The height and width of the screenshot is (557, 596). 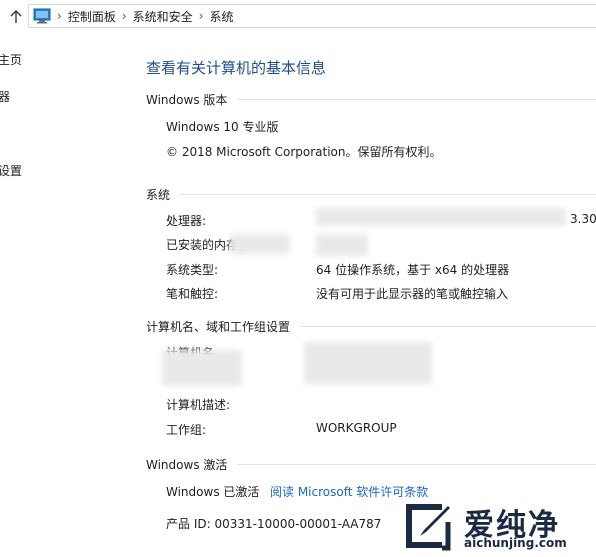 What do you see at coordinates (304, 152) in the screenshot?
I see `copyright-text: © 2018 Microsoft Corporation。保留所有权利。` at bounding box center [304, 152].